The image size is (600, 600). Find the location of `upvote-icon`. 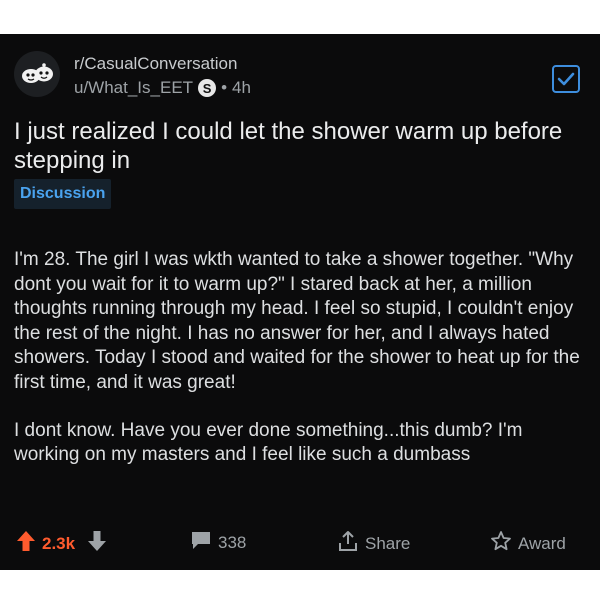

upvote-icon is located at coordinates (26, 543).